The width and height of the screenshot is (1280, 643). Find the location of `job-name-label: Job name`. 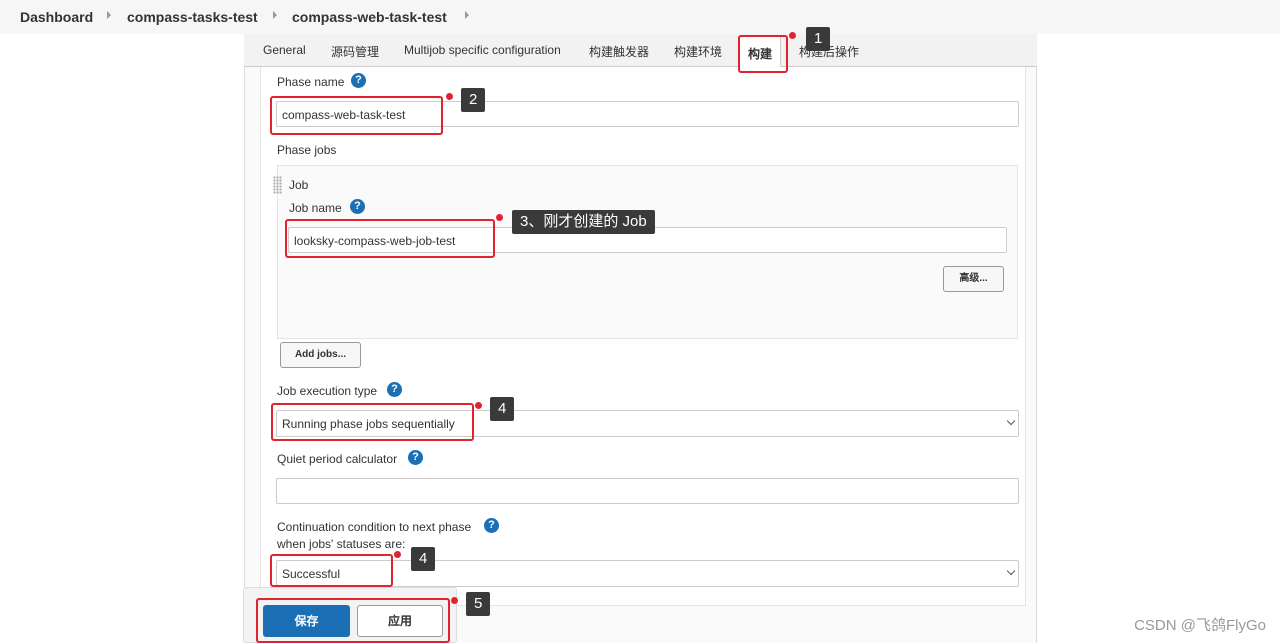

job-name-label: Job name is located at coordinates (315, 208).